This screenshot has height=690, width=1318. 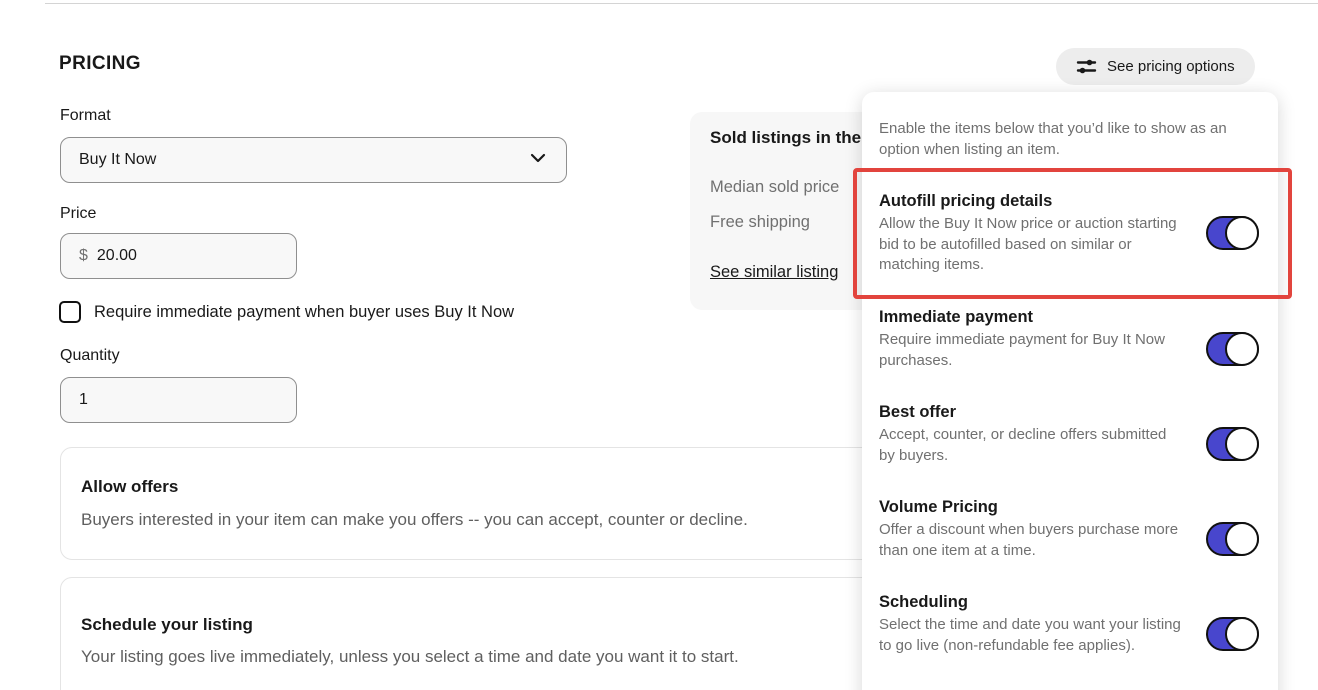 I want to click on immediate-payment-title: Immediate payment, so click(x=956, y=317).